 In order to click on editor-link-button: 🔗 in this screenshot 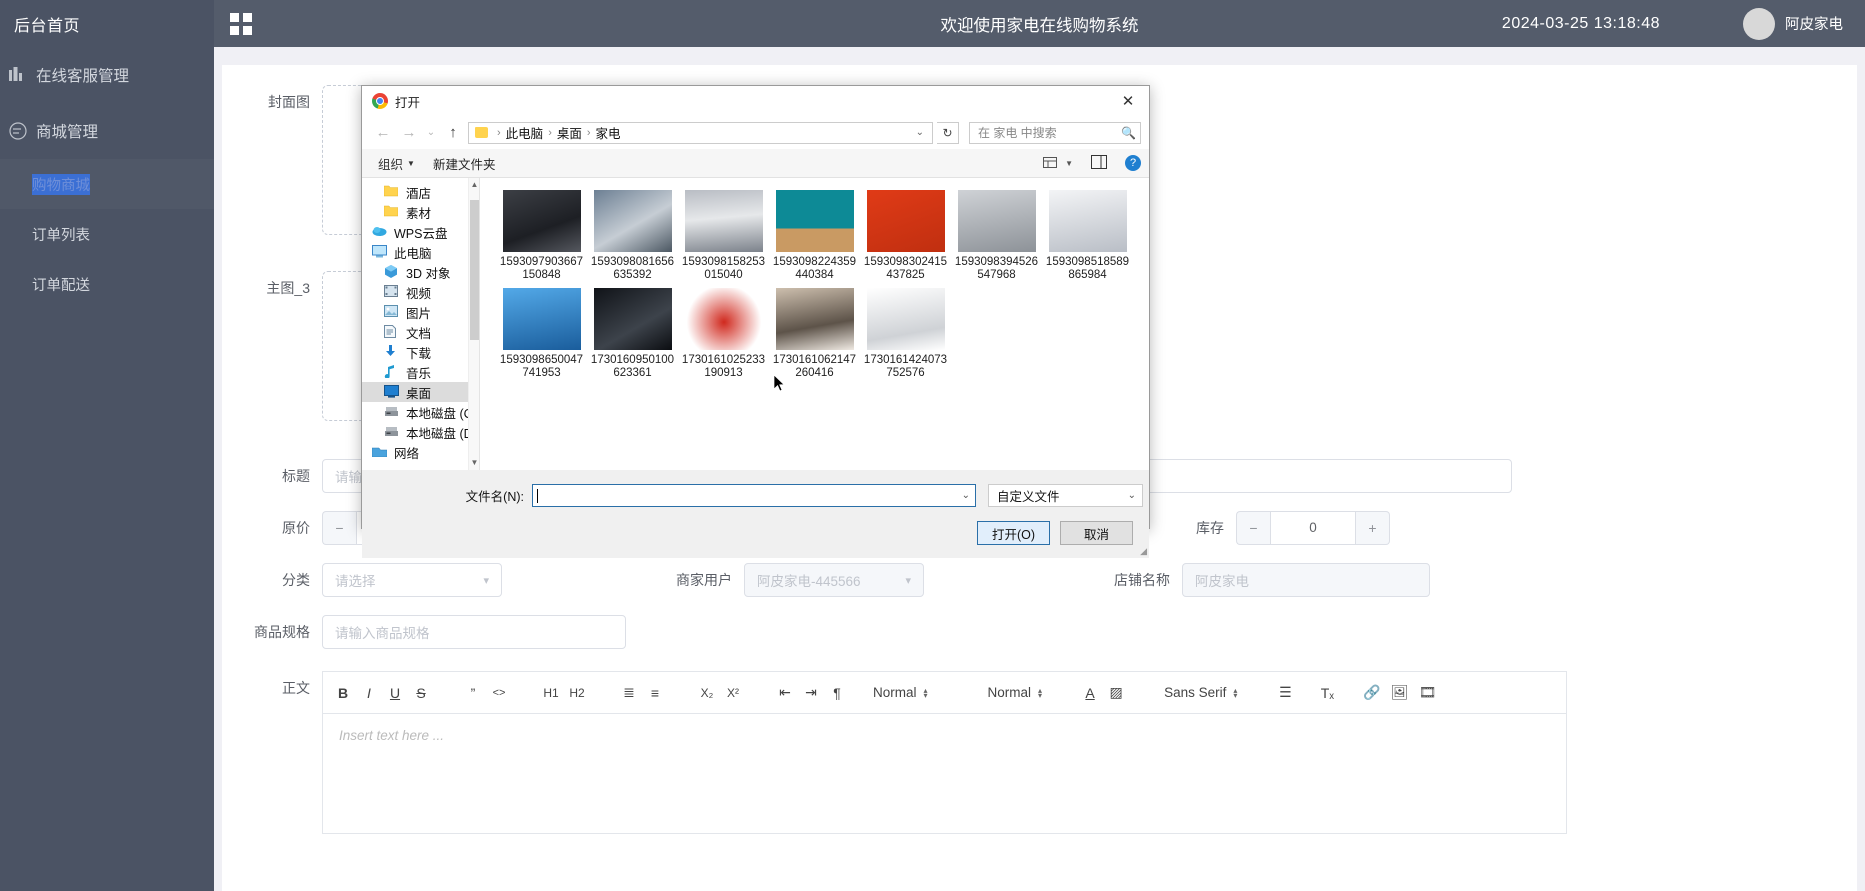, I will do `click(1371, 693)`.